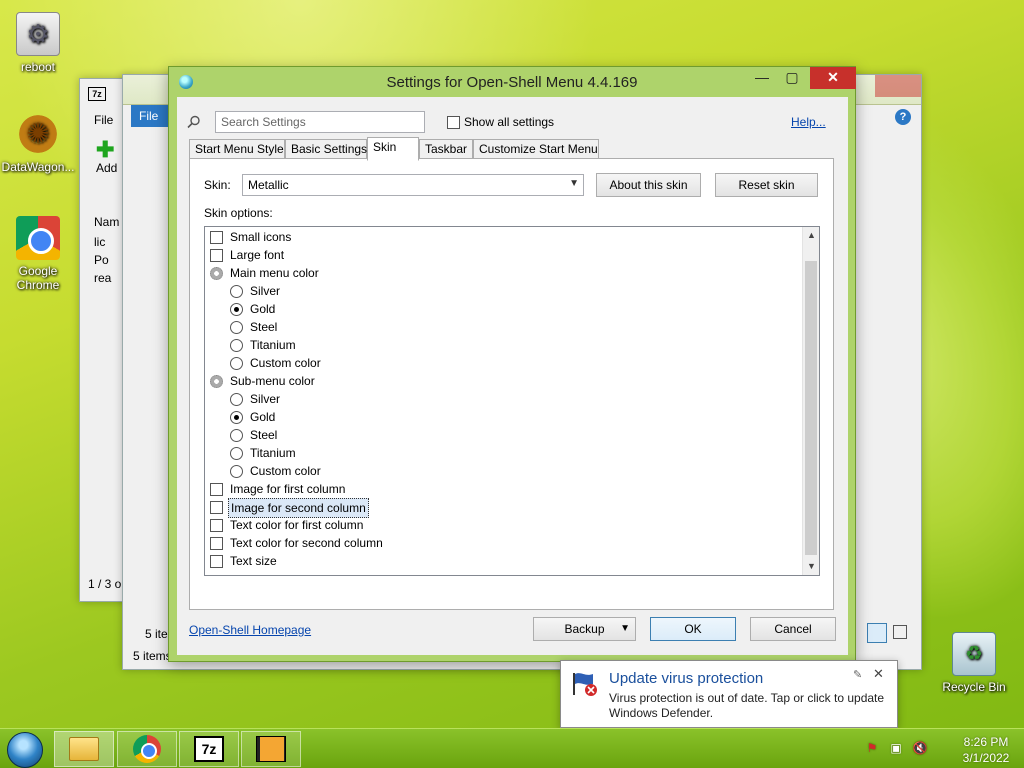 This screenshot has width=1024, height=768. I want to click on taskbar-media, so click(271, 749).